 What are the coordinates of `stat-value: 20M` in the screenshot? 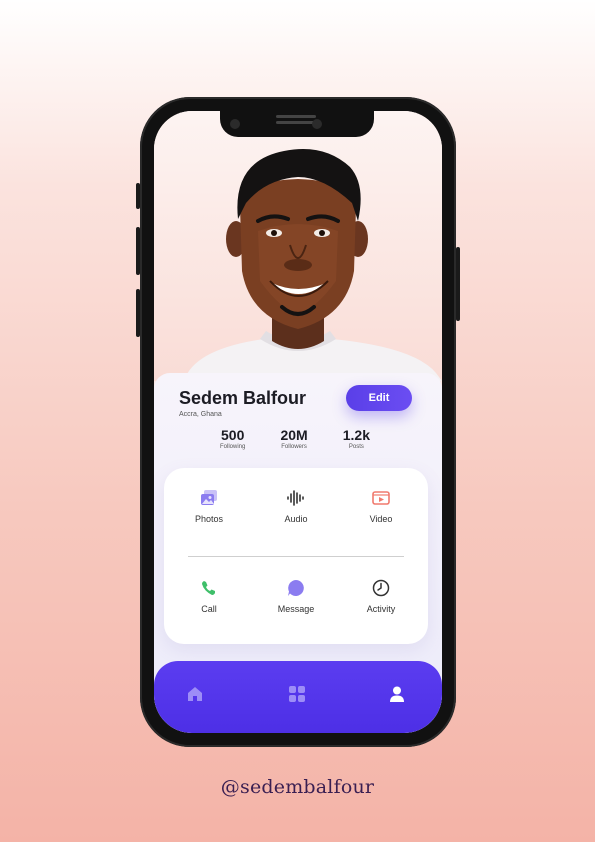 It's located at (294, 435).